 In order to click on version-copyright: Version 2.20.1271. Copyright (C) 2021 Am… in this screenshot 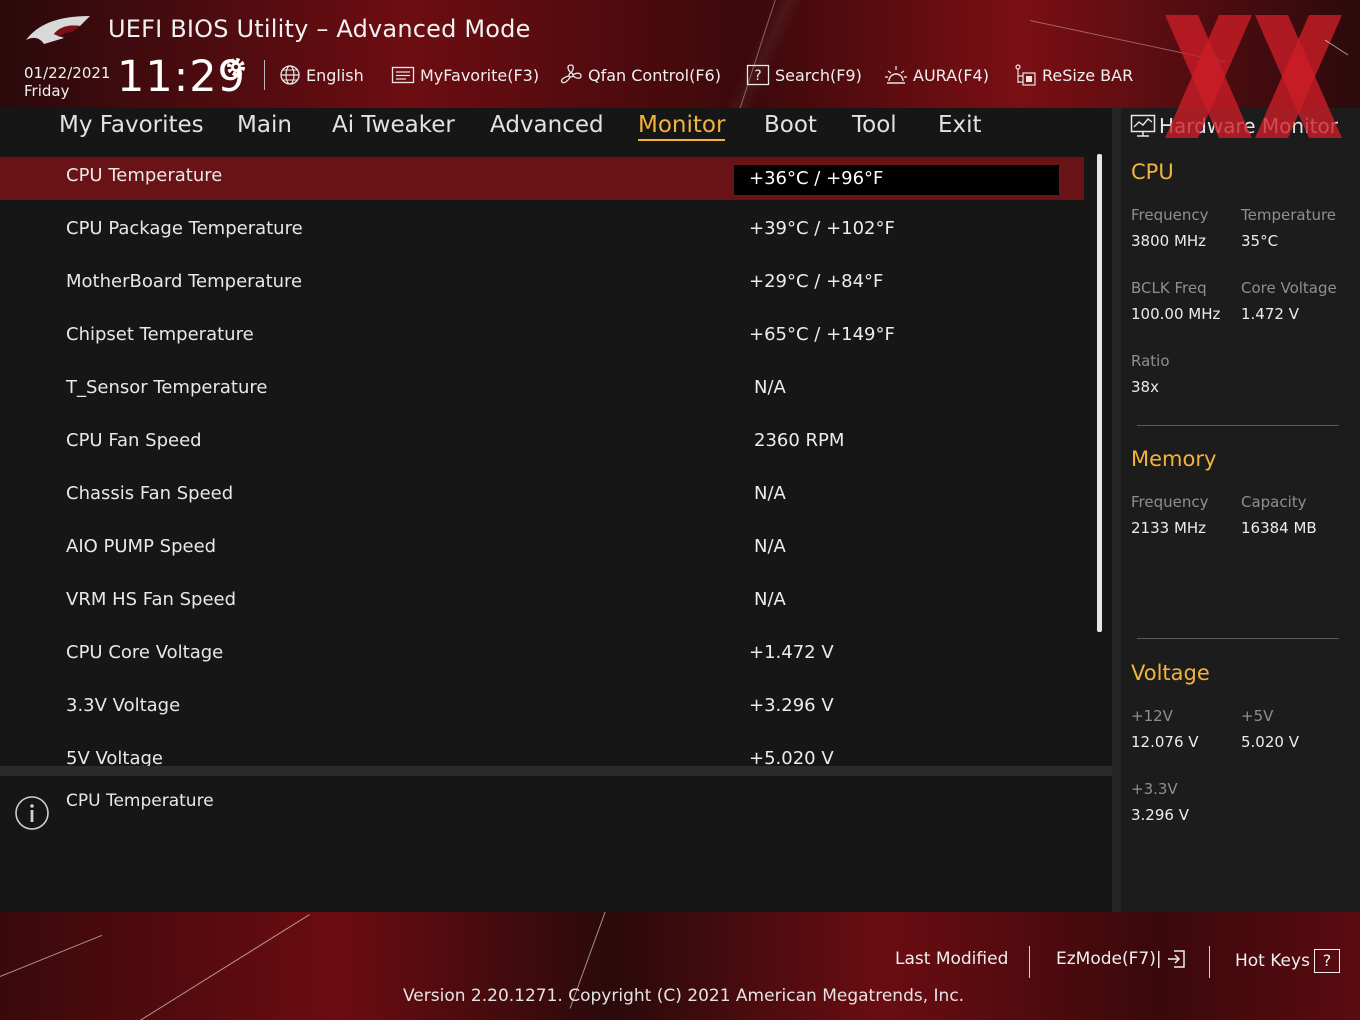, I will do `click(684, 996)`.